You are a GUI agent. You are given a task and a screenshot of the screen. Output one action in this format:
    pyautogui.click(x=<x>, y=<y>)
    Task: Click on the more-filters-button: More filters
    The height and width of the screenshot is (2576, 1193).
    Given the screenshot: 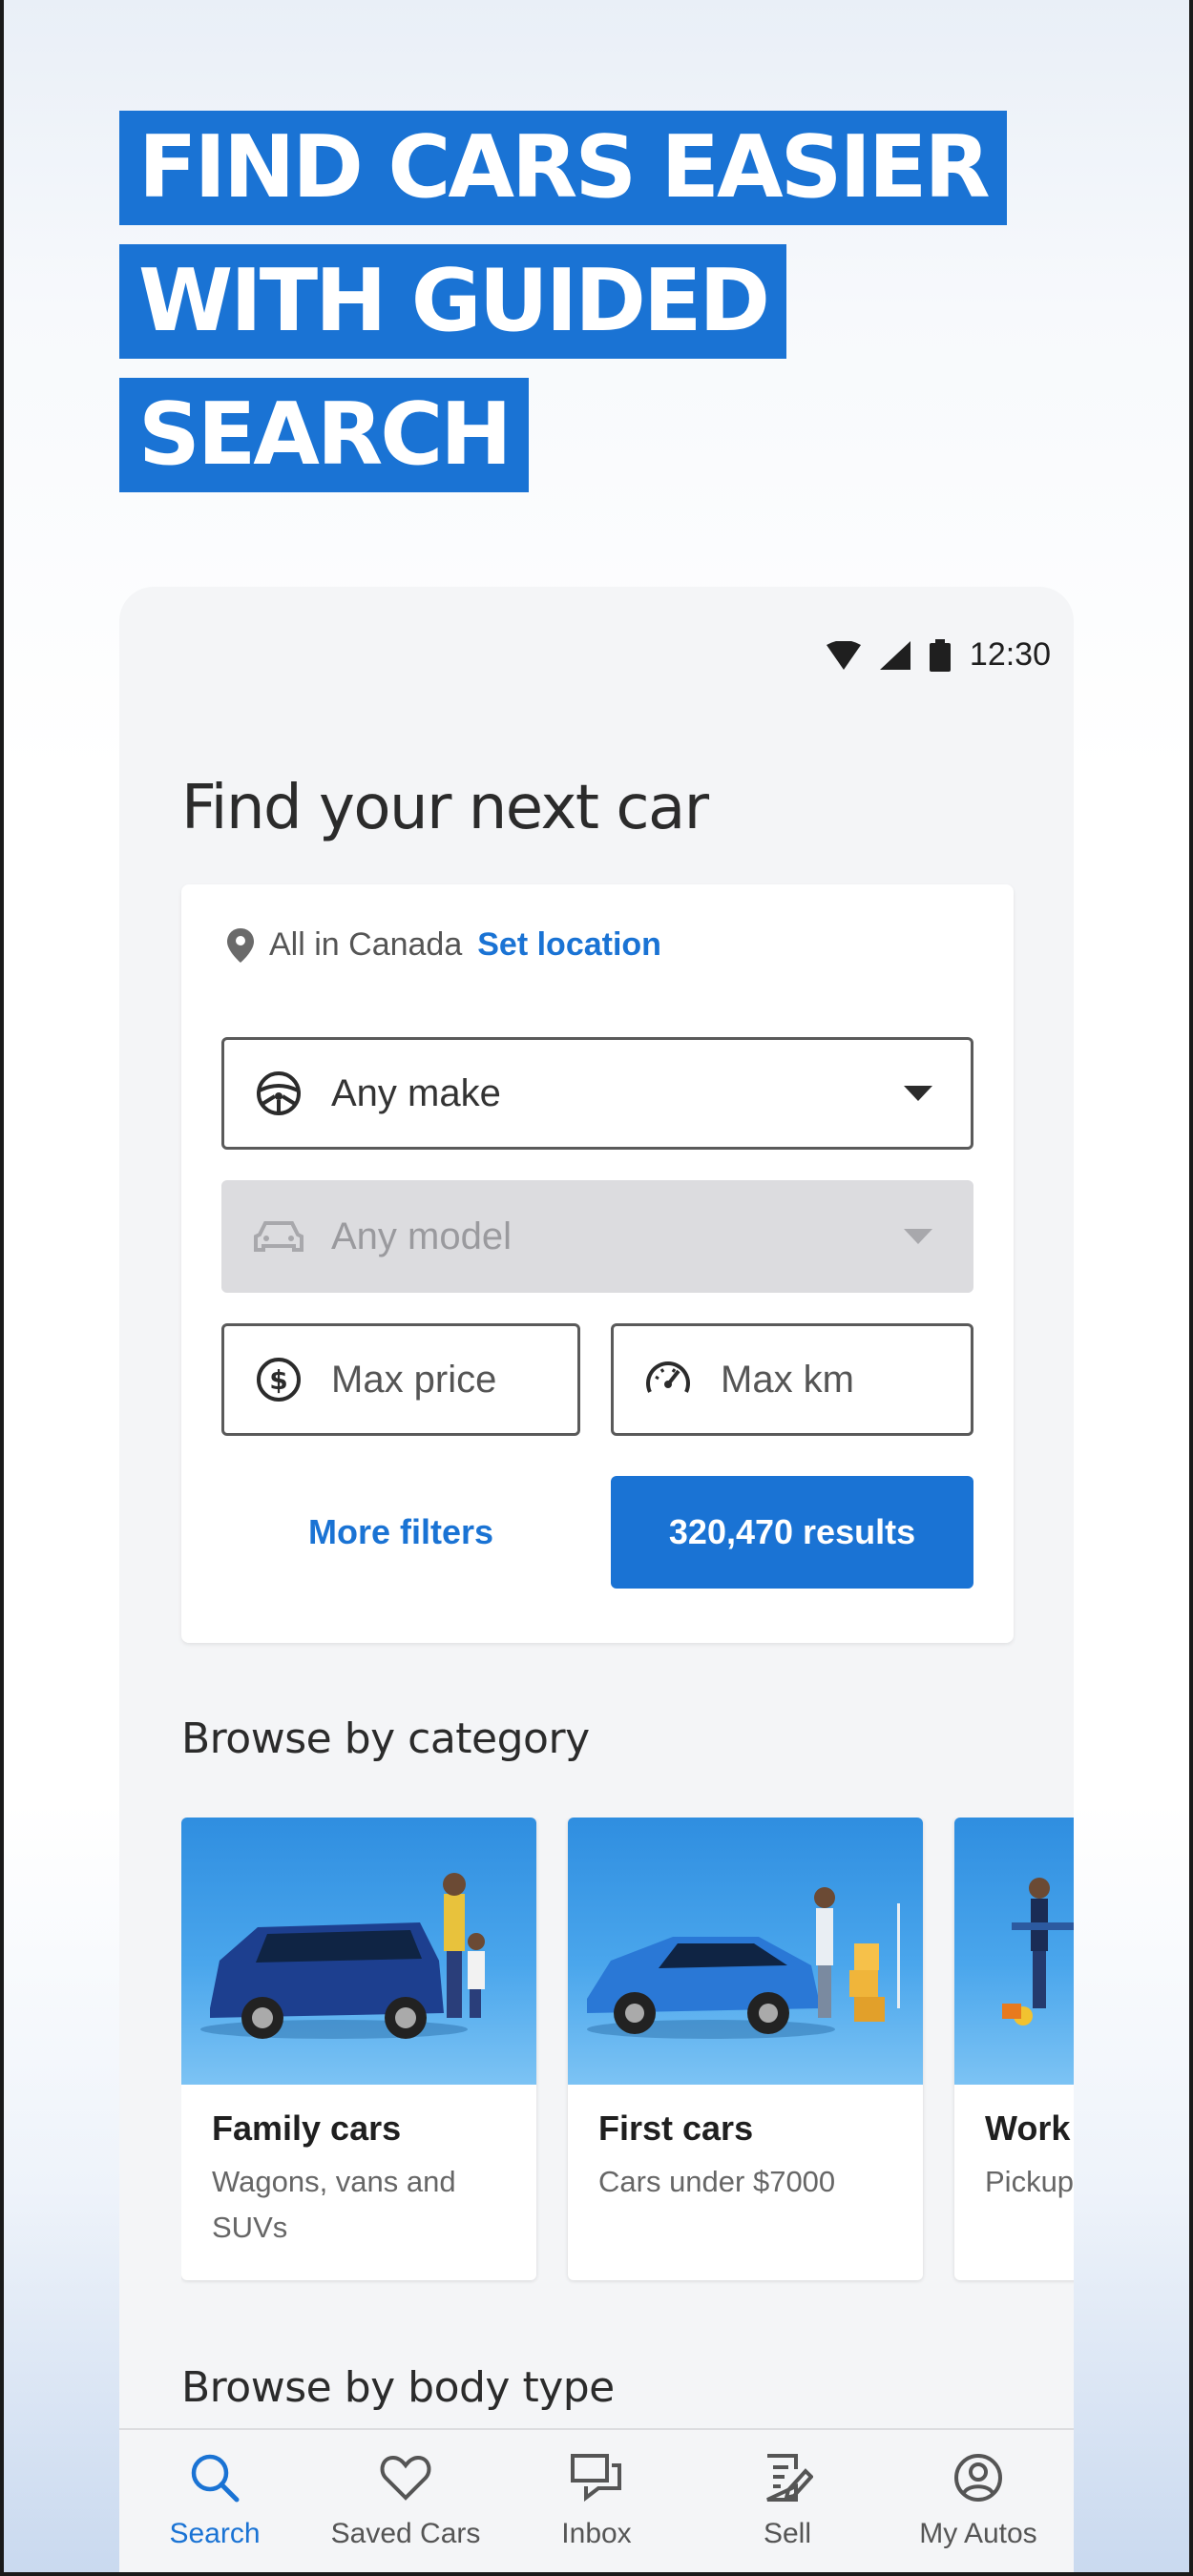 What is the action you would take?
    pyautogui.click(x=401, y=1532)
    